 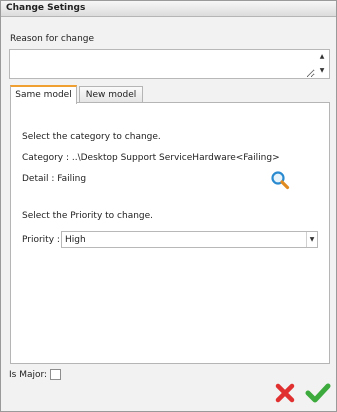 What do you see at coordinates (285, 393) in the screenshot?
I see `cancel-button` at bounding box center [285, 393].